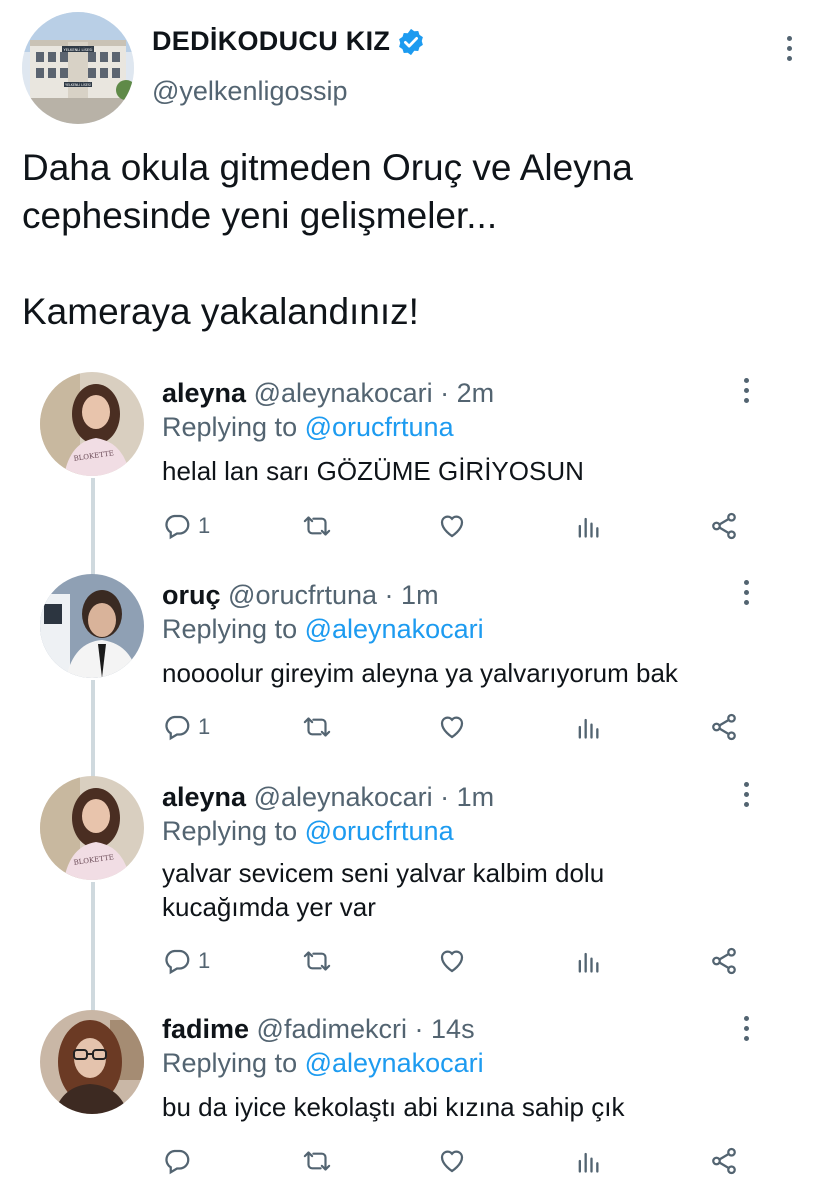 This screenshot has width=835, height=1200. Describe the element at coordinates (78, 49) in the screenshot. I see `school-sign-top: YELKENLİ LİSESİ` at that location.